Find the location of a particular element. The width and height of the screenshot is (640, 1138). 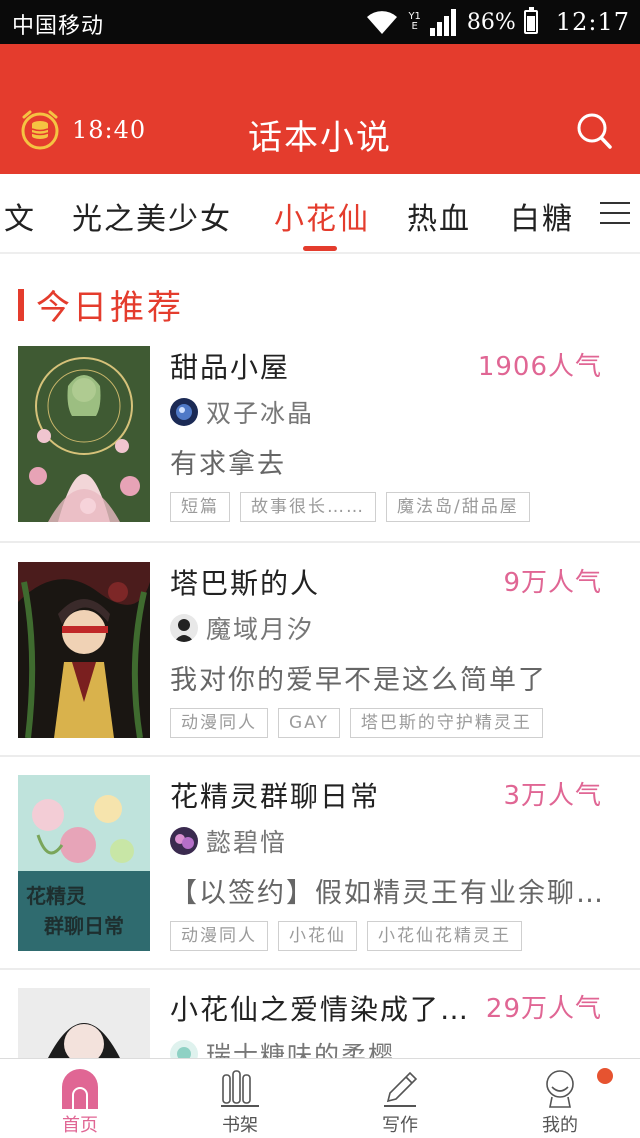

status-clock: 12:17 is located at coordinates (592, 22).